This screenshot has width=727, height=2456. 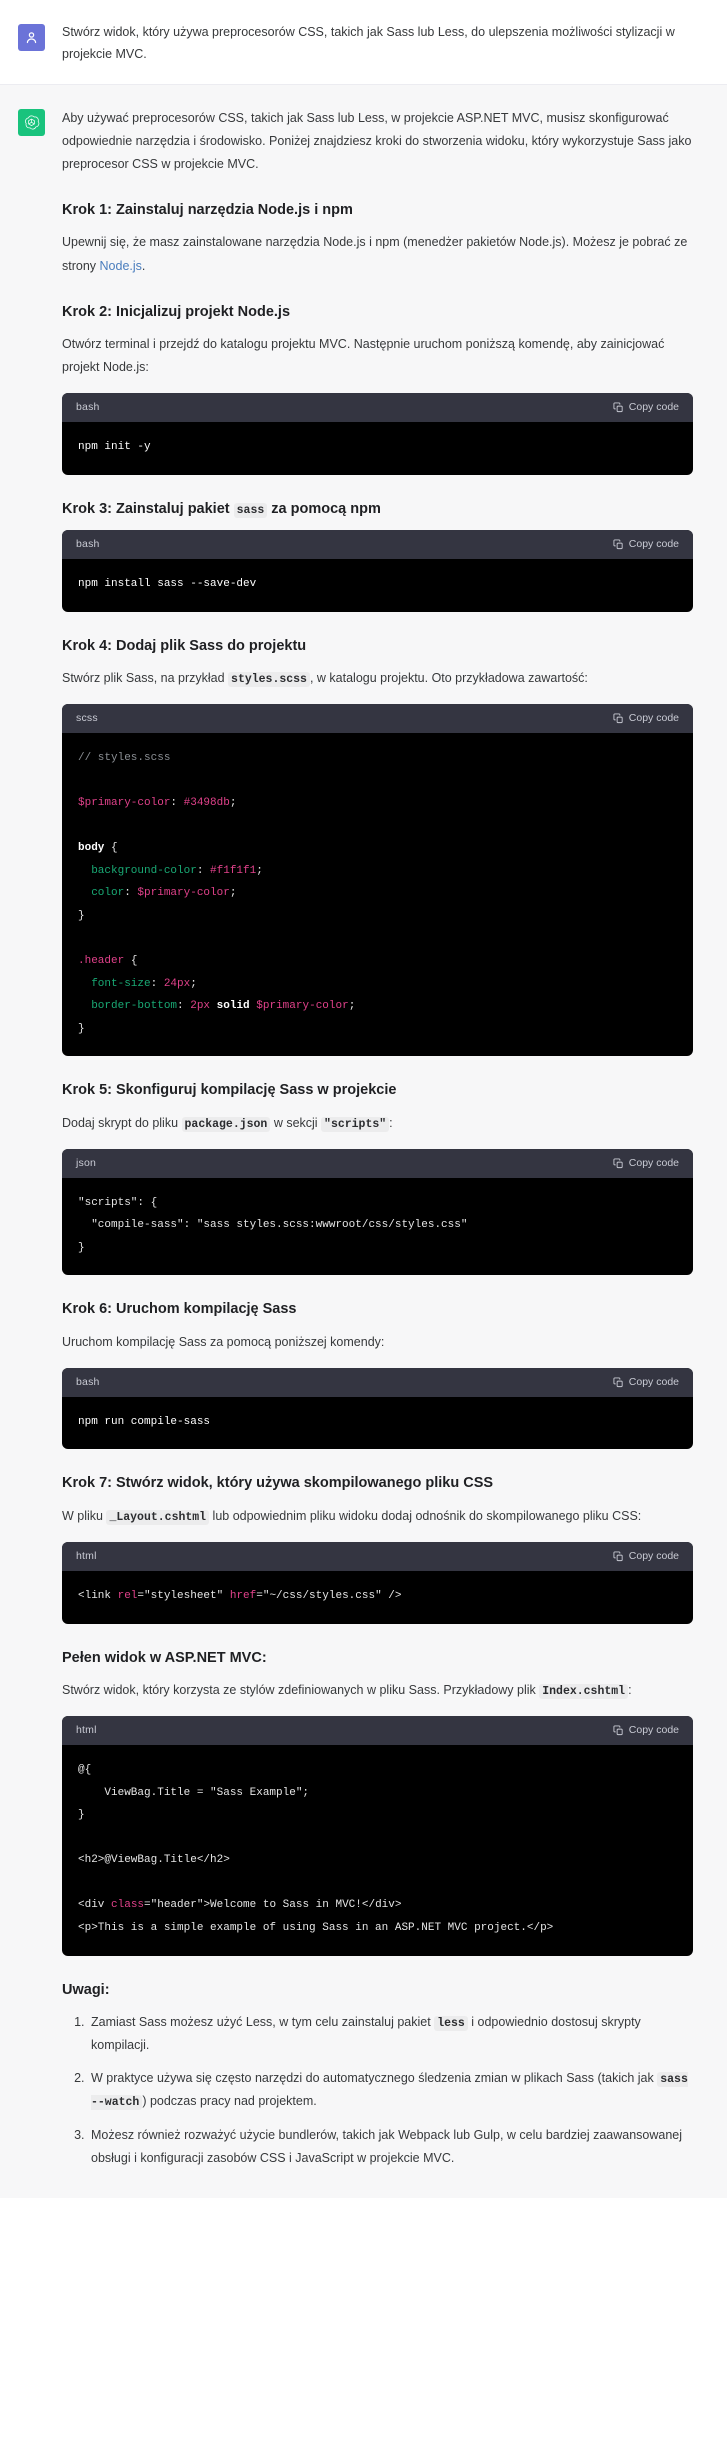 What do you see at coordinates (144, 1421) in the screenshot?
I see `code-text: npm run compile-sass` at bounding box center [144, 1421].